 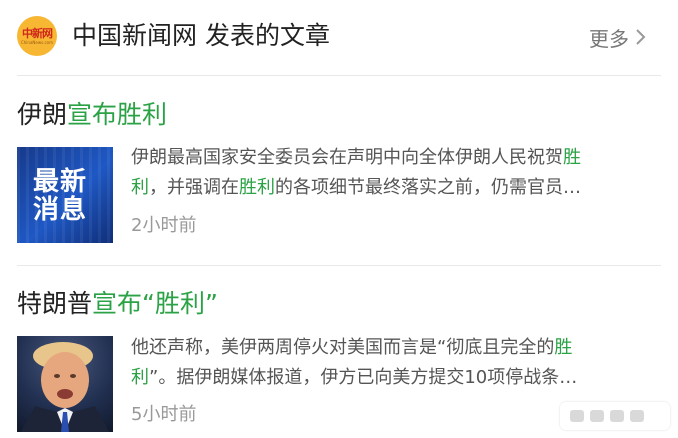 What do you see at coordinates (42, 114) in the screenshot?
I see `title-text: 伊朗` at bounding box center [42, 114].